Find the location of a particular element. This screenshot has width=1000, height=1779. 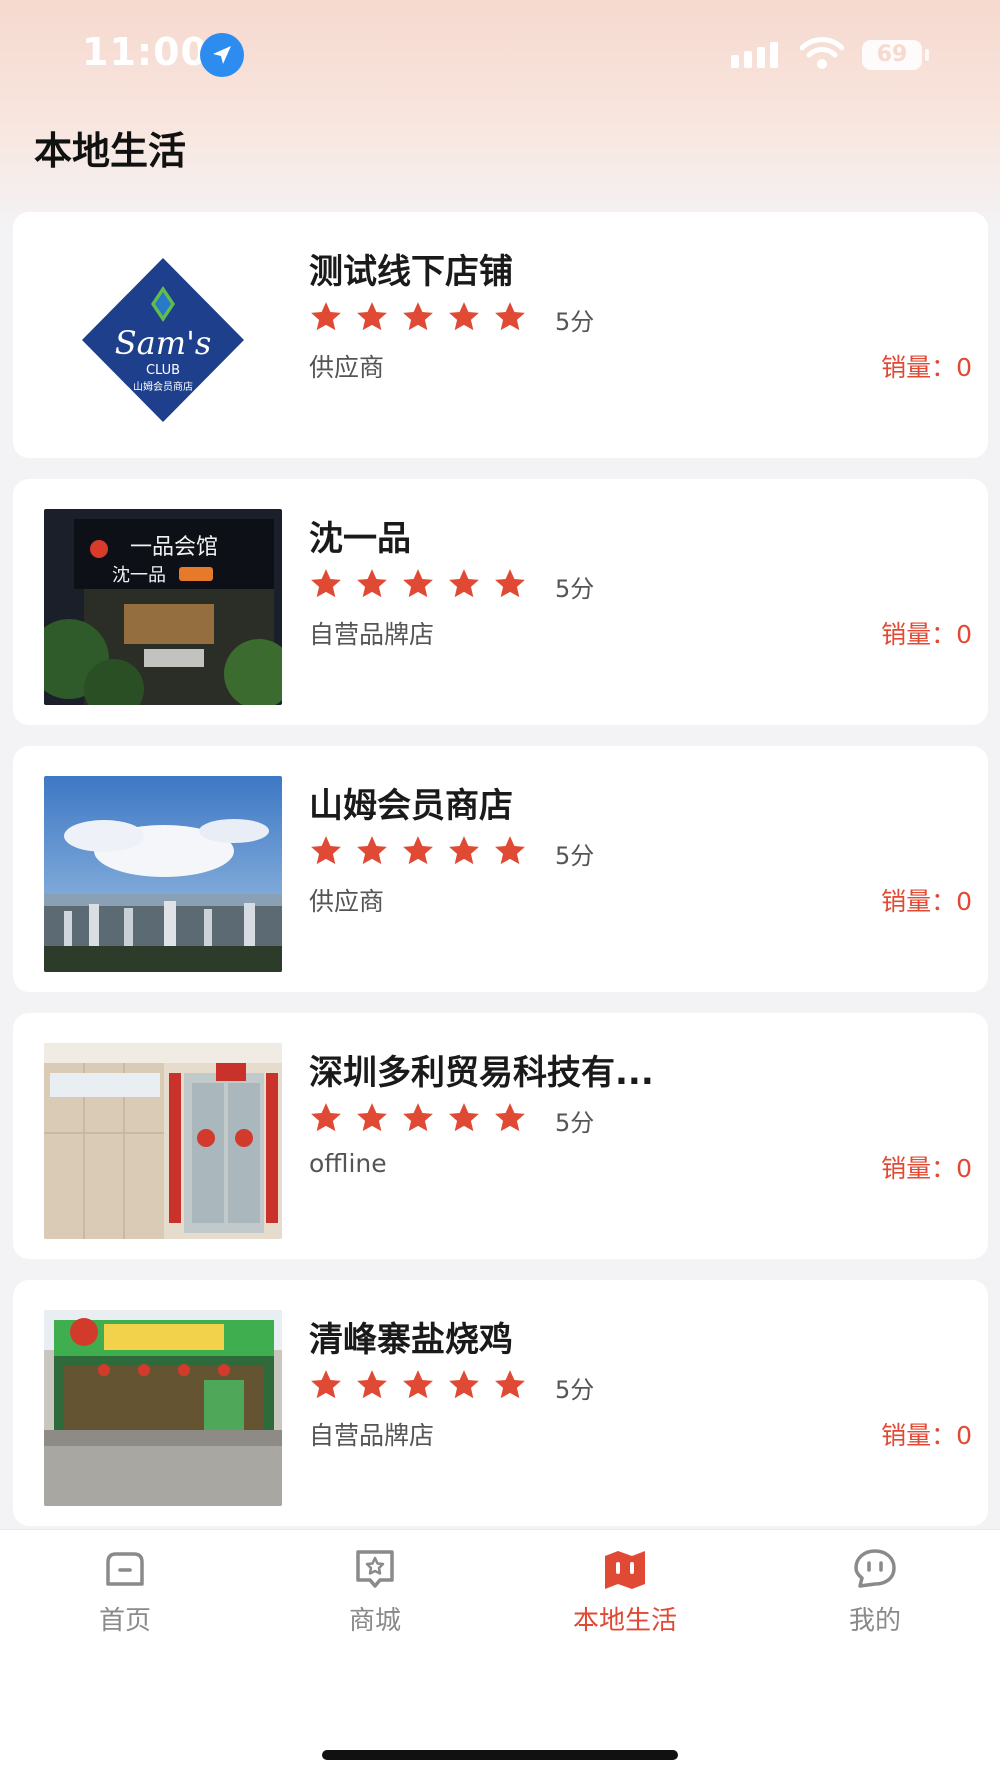

home-icon is located at coordinates (125, 1569).